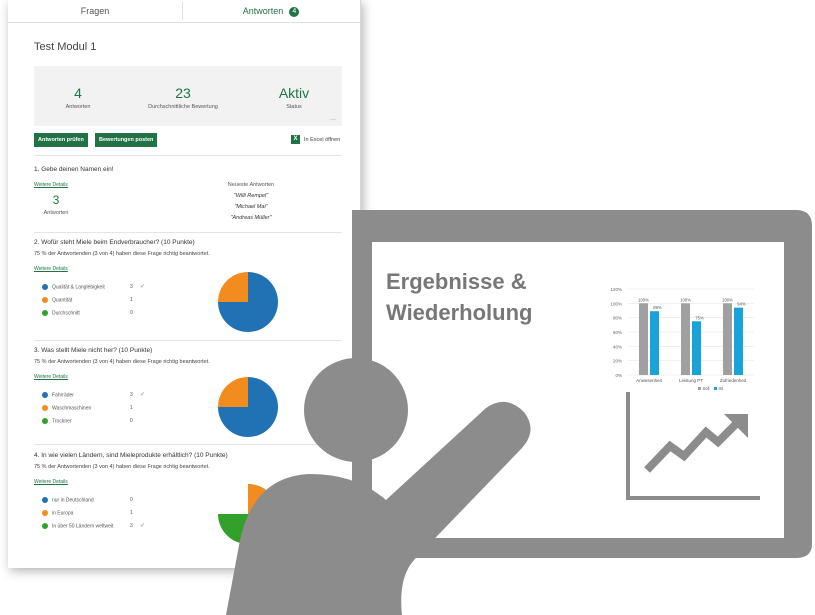 This screenshot has width=815, height=615. What do you see at coordinates (617, 332) in the screenshot?
I see `y-tick-label: 60%` at bounding box center [617, 332].